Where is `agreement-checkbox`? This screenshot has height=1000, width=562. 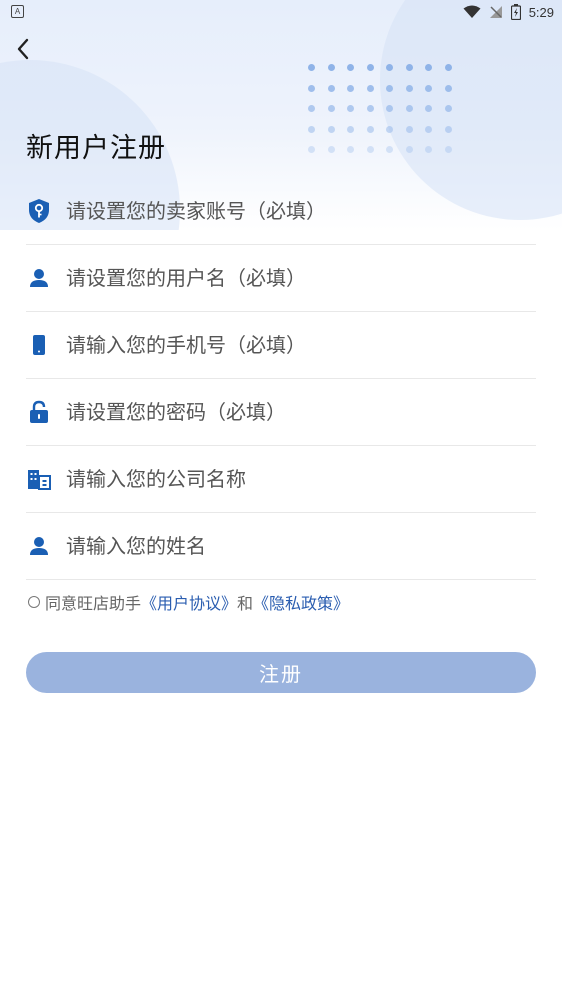 agreement-checkbox is located at coordinates (34, 602).